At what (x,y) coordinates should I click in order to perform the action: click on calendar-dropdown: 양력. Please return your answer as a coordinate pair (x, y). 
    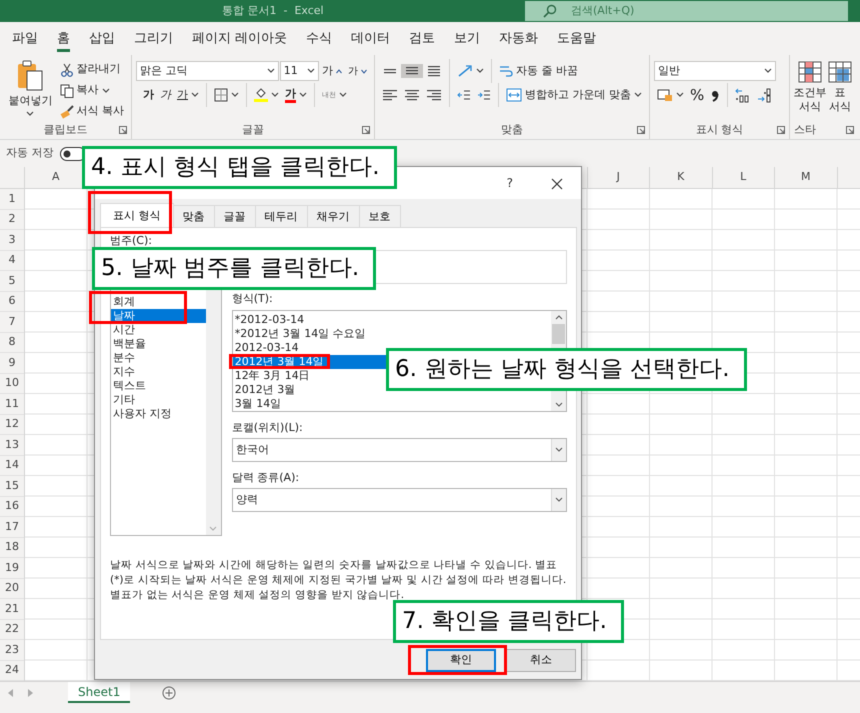
    Looking at the image, I should click on (399, 500).